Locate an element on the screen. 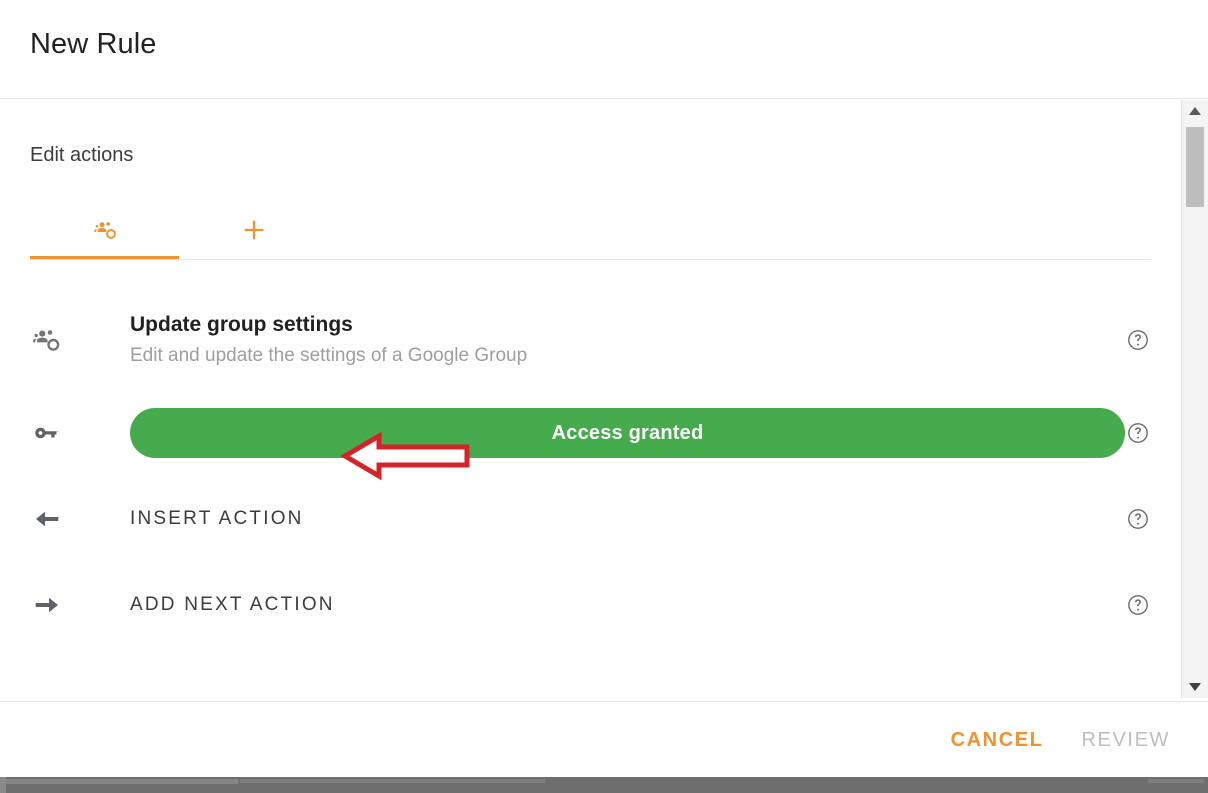 This screenshot has height=793, width=1208. action-row-insert-action: INSERT ACTION is located at coordinates (590, 519).